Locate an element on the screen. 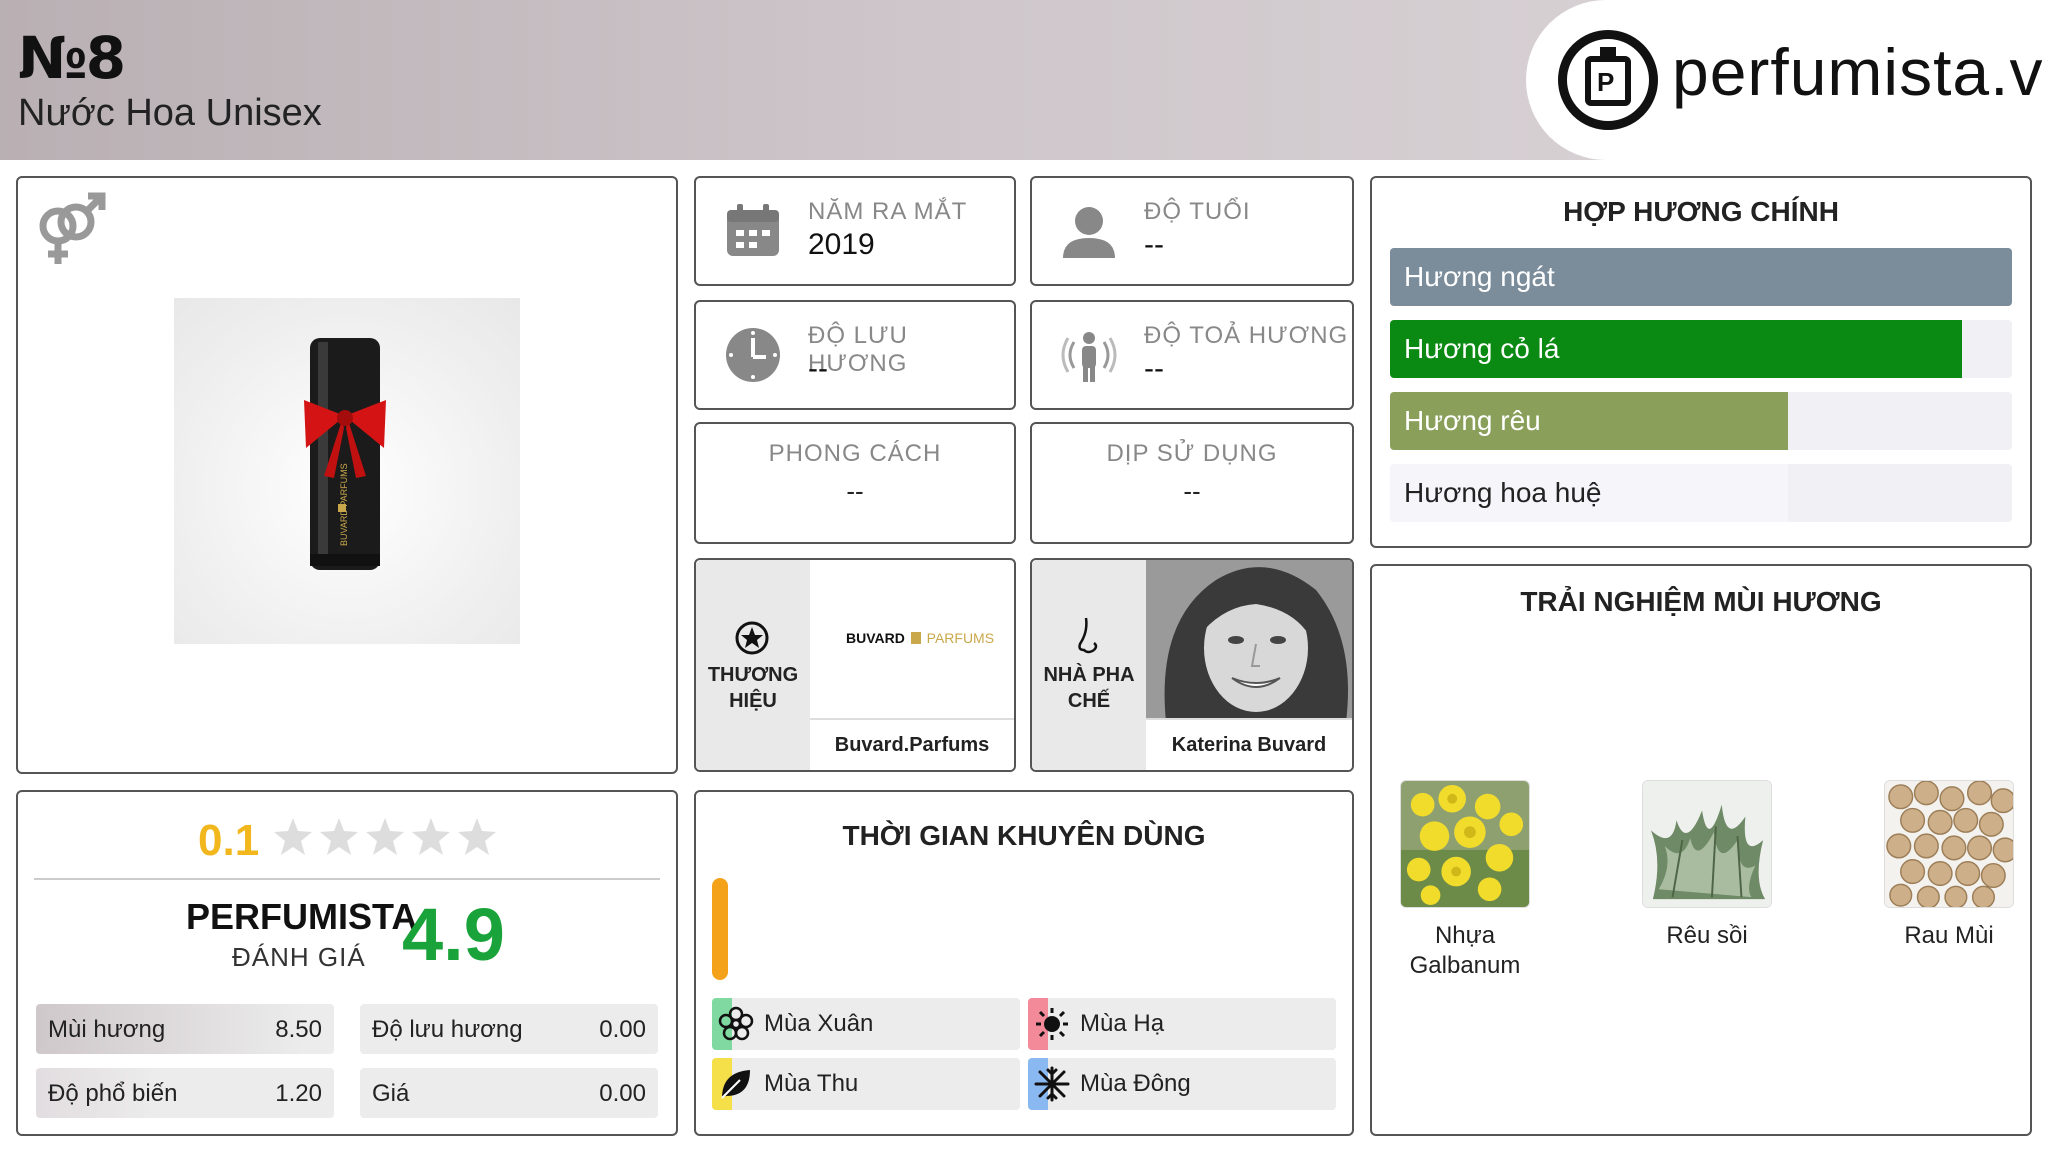 The height and width of the screenshot is (1152, 2048). accord-bar: Hương hoa huệ is located at coordinates (1701, 493).